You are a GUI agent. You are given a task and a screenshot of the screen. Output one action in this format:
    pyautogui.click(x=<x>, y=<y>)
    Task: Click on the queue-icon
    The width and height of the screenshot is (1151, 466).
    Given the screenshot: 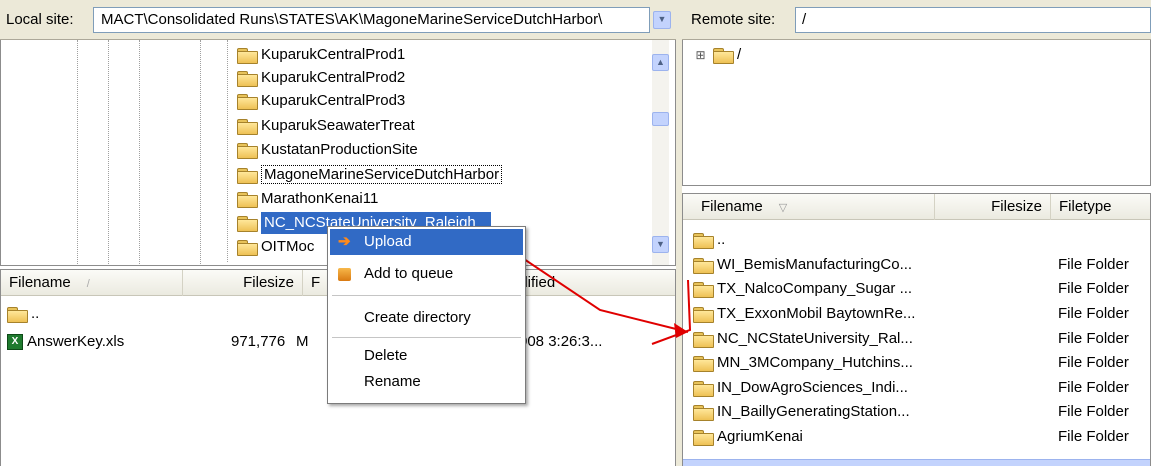 What is the action you would take?
    pyautogui.click(x=344, y=274)
    